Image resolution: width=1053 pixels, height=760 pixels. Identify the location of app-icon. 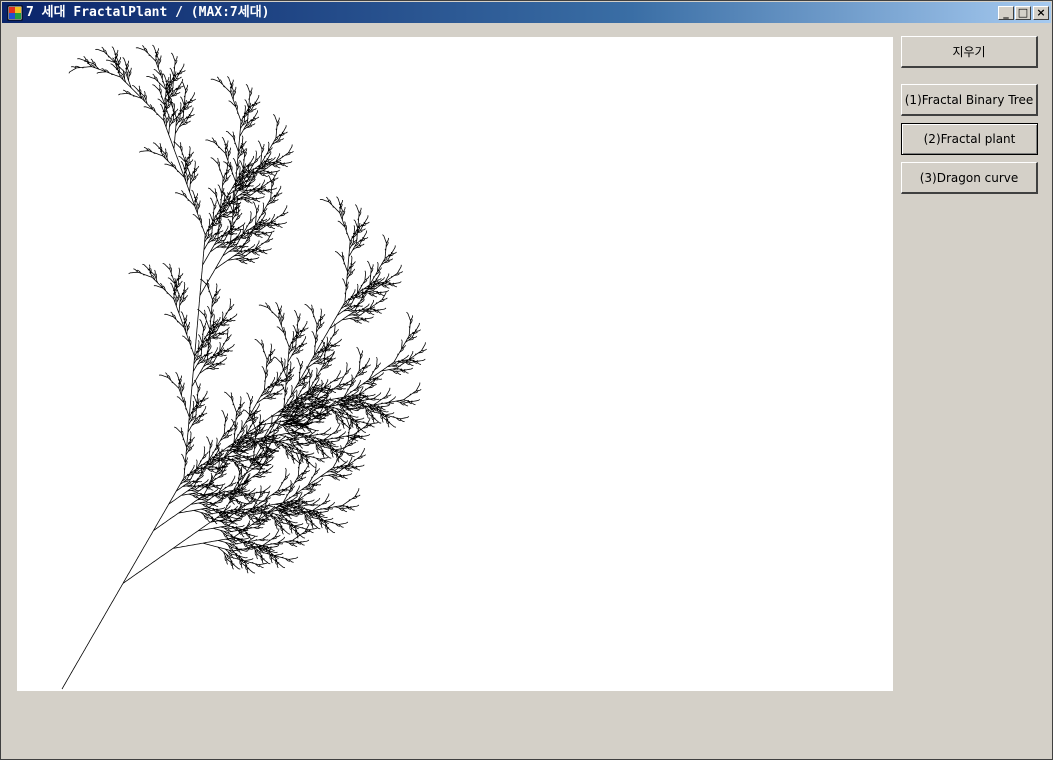
(15, 13).